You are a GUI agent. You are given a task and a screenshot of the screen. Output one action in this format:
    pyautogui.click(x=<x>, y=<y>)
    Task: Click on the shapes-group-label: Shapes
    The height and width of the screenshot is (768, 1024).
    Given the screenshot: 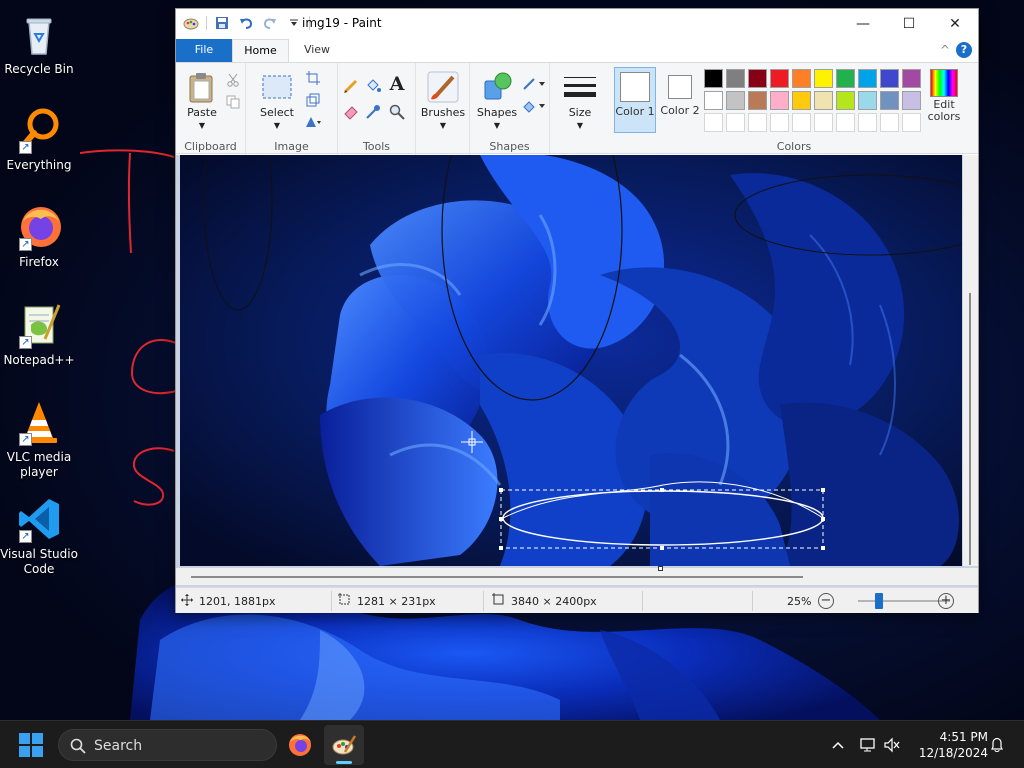 What is the action you would take?
    pyautogui.click(x=509, y=146)
    